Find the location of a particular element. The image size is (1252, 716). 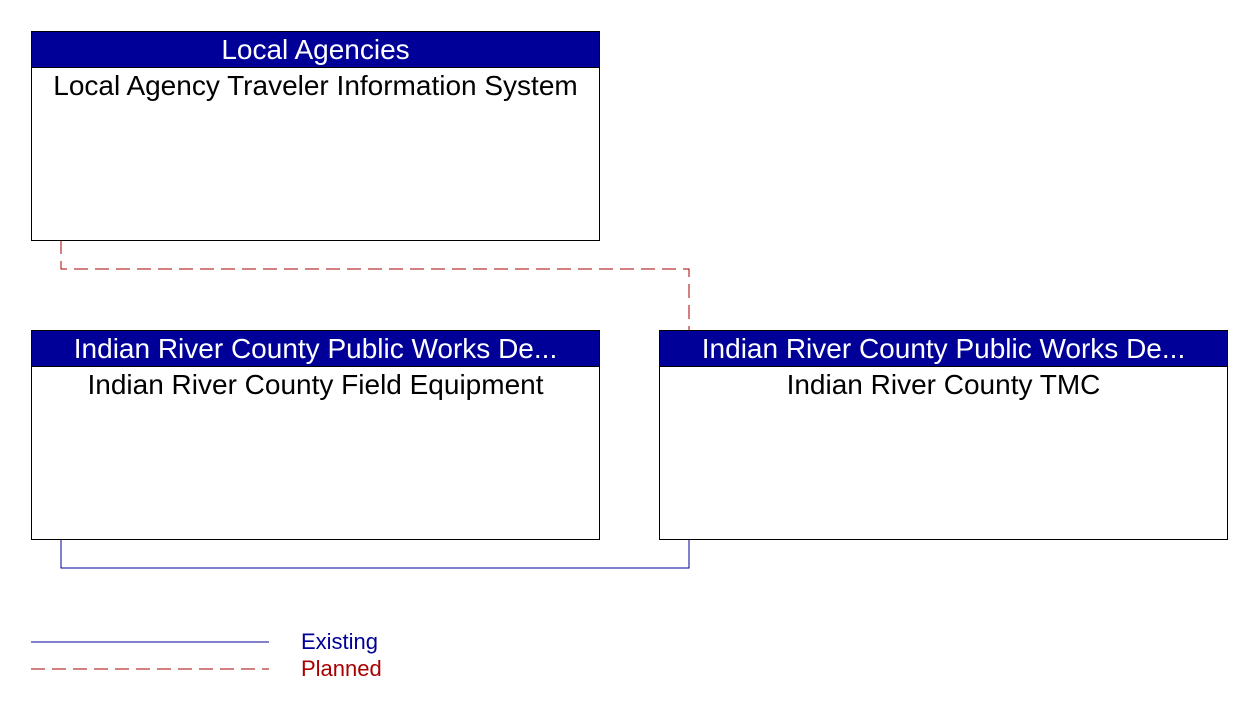

legend-planned-label: Planned is located at coordinates (341, 668).